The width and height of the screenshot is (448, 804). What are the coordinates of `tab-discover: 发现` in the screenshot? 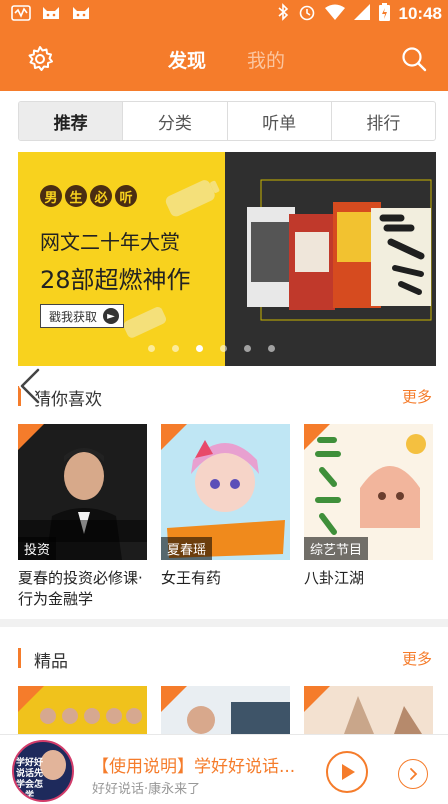 It's located at (187, 59).